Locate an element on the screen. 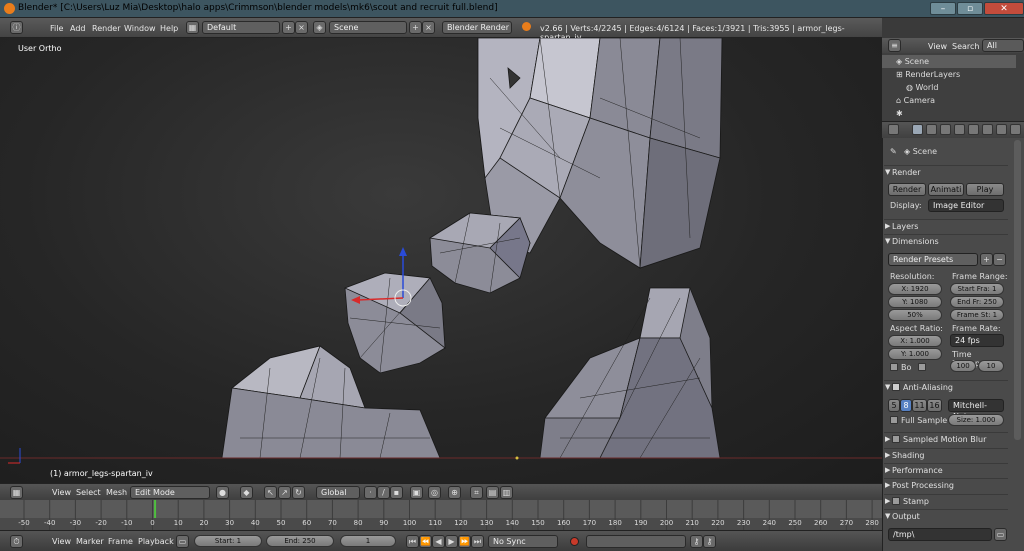 The width and height of the screenshot is (1024, 551). preview-range-icon: ▭ is located at coordinates (182, 541).